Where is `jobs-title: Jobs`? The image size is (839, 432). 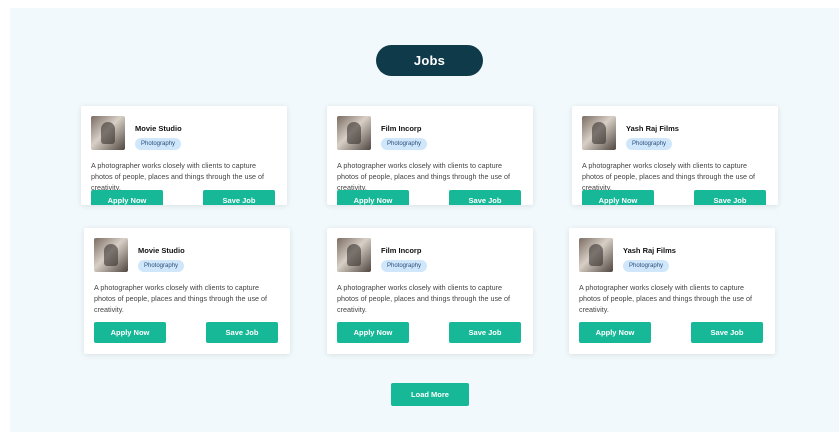 jobs-title: Jobs is located at coordinates (429, 60).